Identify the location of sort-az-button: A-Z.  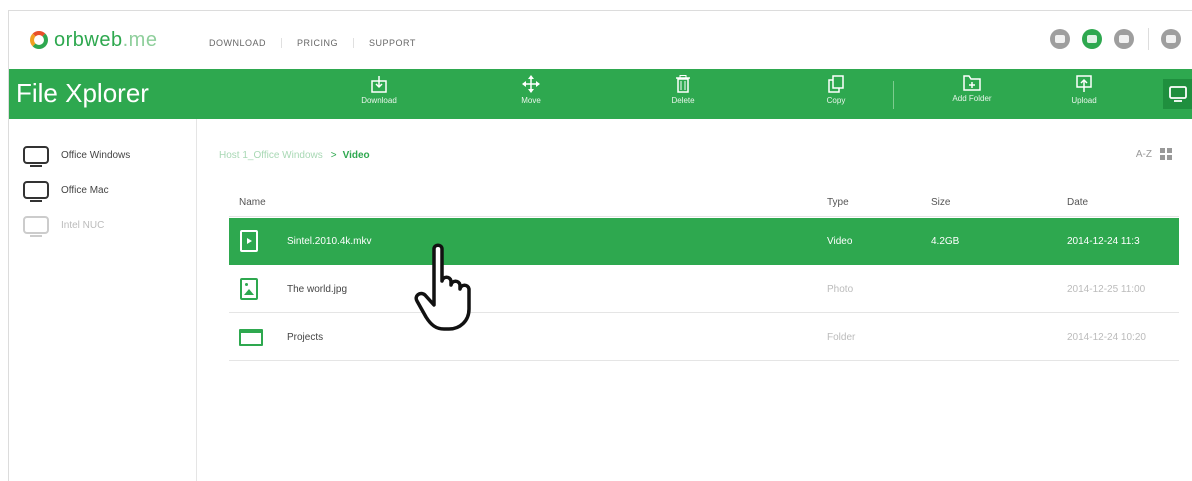
(1144, 154).